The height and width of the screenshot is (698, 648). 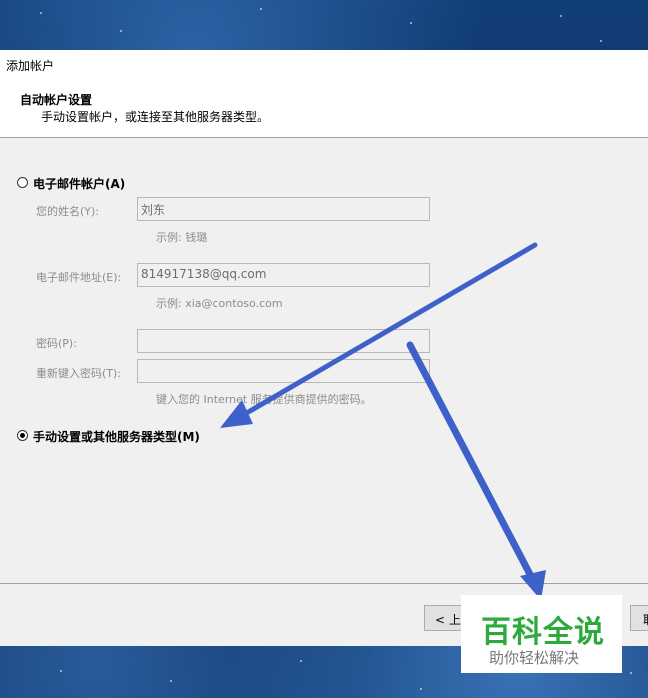 What do you see at coordinates (534, 658) in the screenshot?
I see `watermark-tagline: 助你轻松解决` at bounding box center [534, 658].